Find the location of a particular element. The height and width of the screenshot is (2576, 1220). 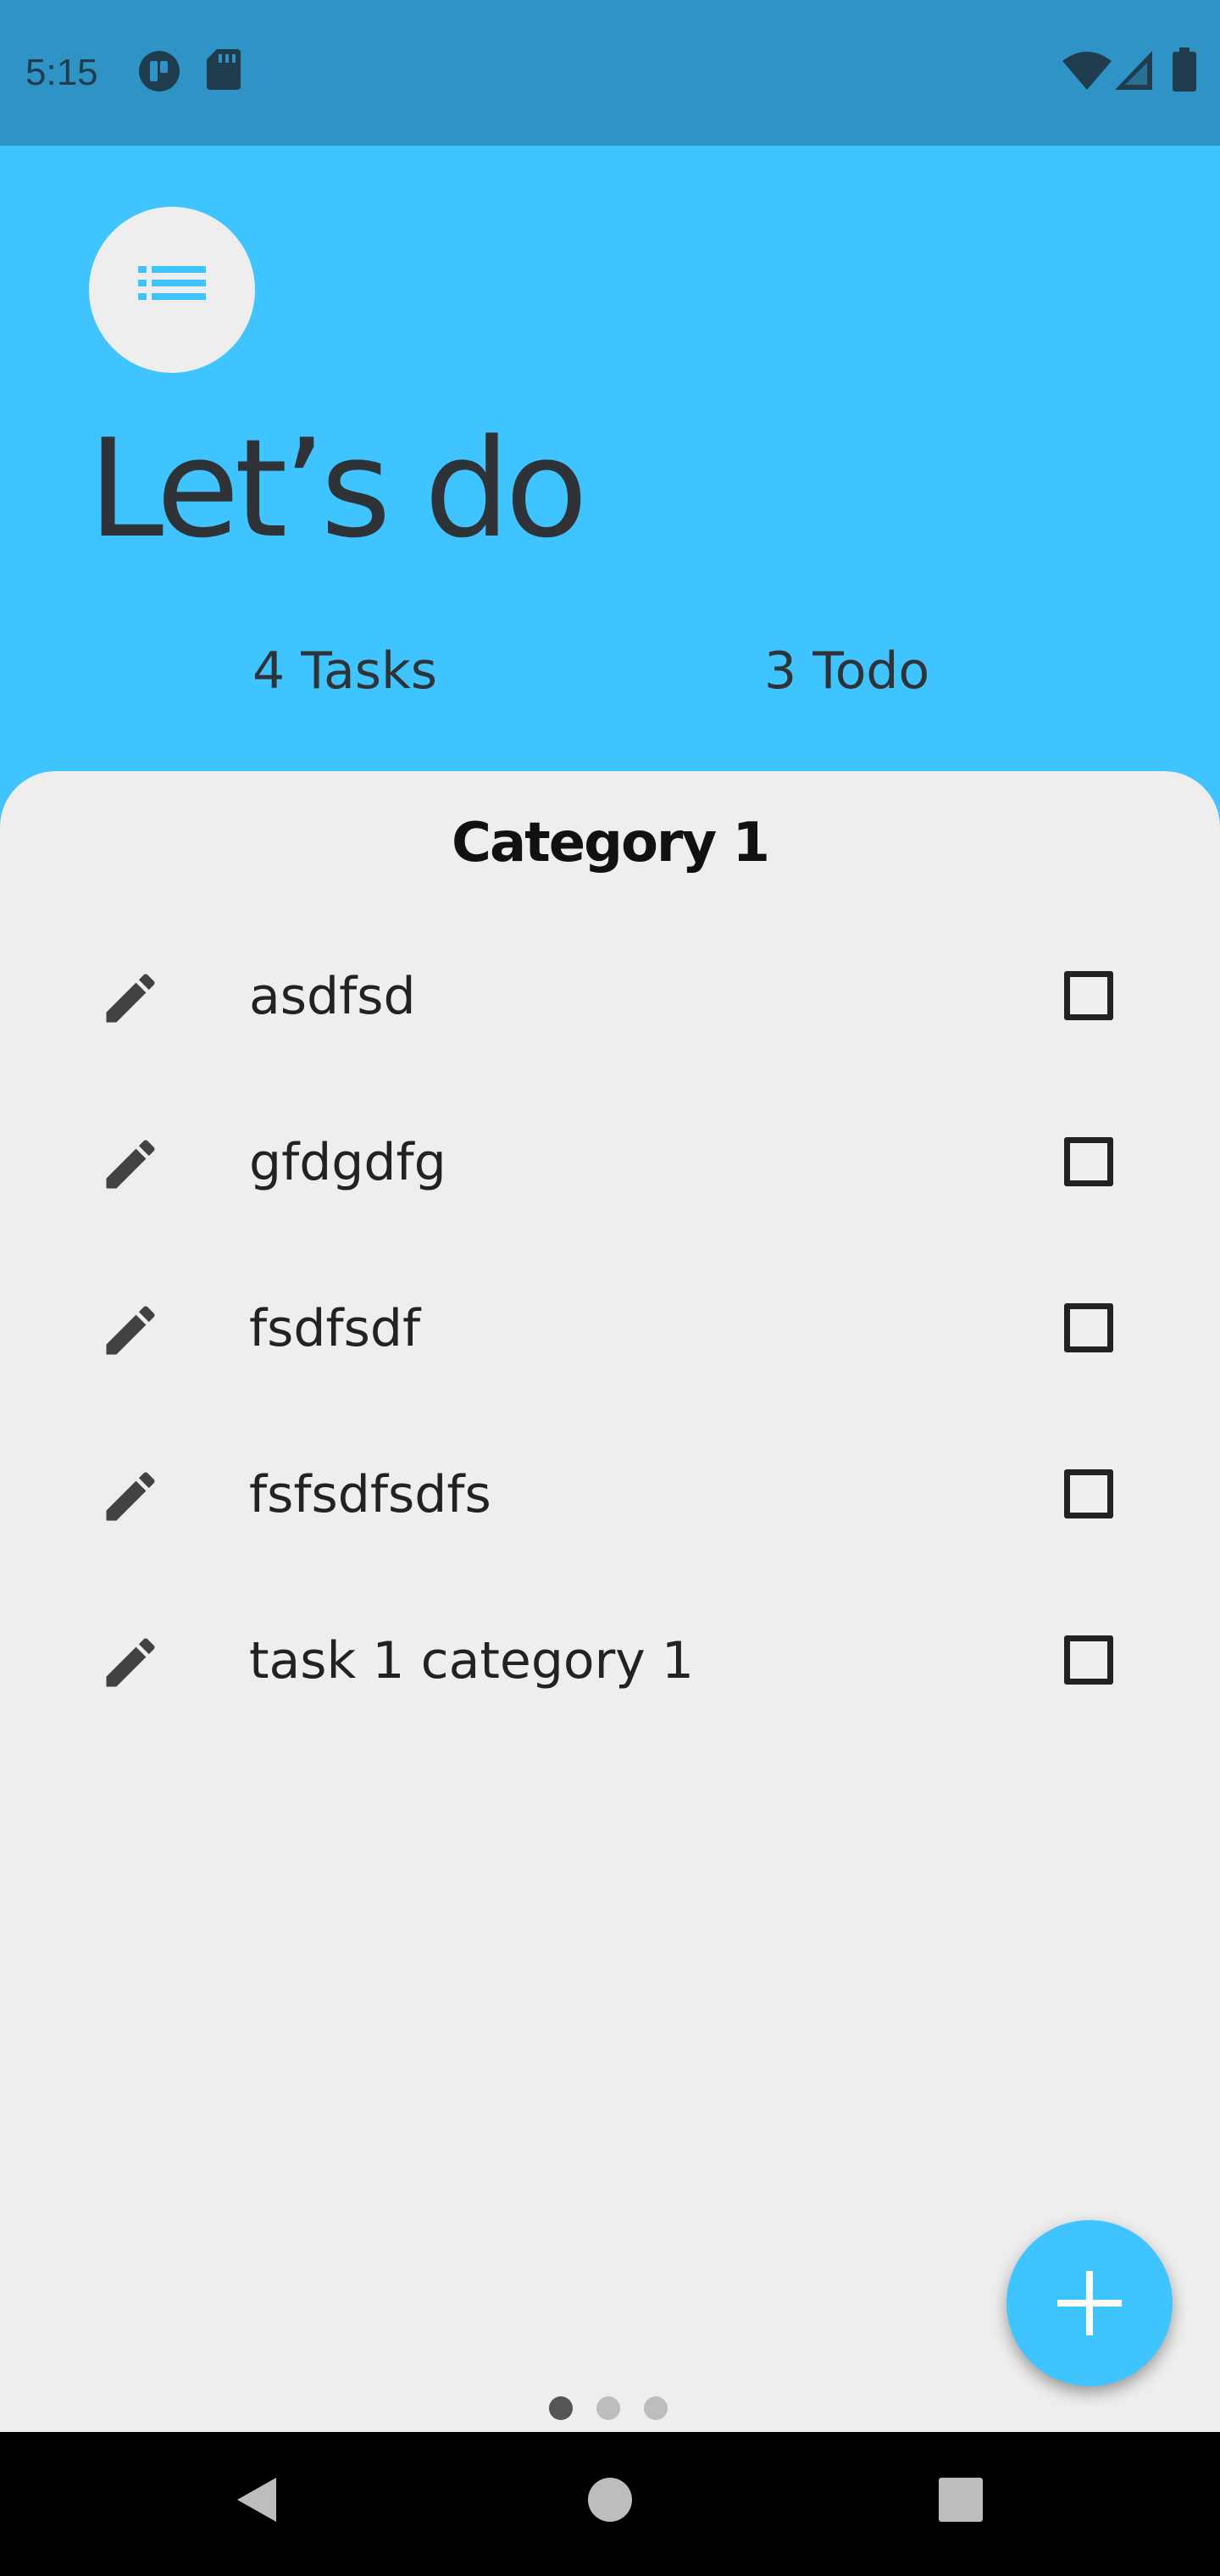

task-row: task 1 category 1 is located at coordinates (610, 1674).